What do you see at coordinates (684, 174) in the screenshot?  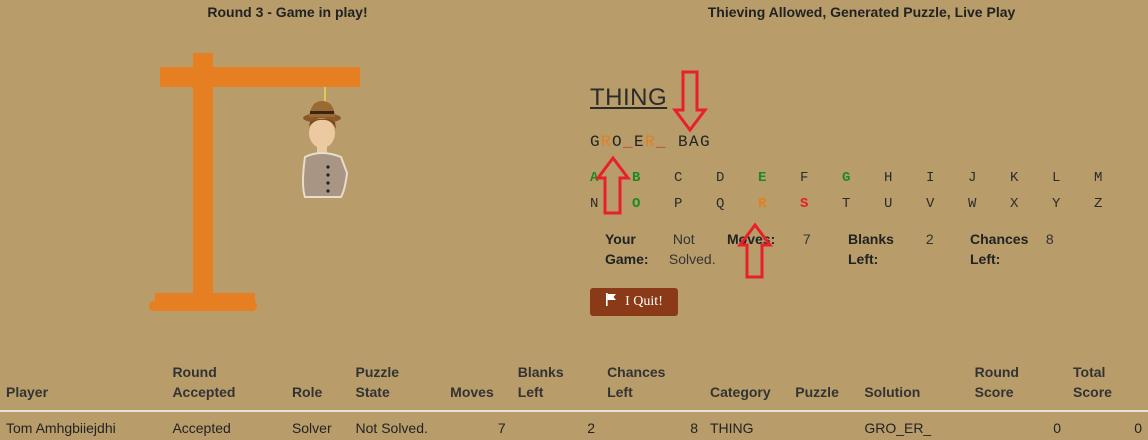 I see `annotation-arrows` at bounding box center [684, 174].